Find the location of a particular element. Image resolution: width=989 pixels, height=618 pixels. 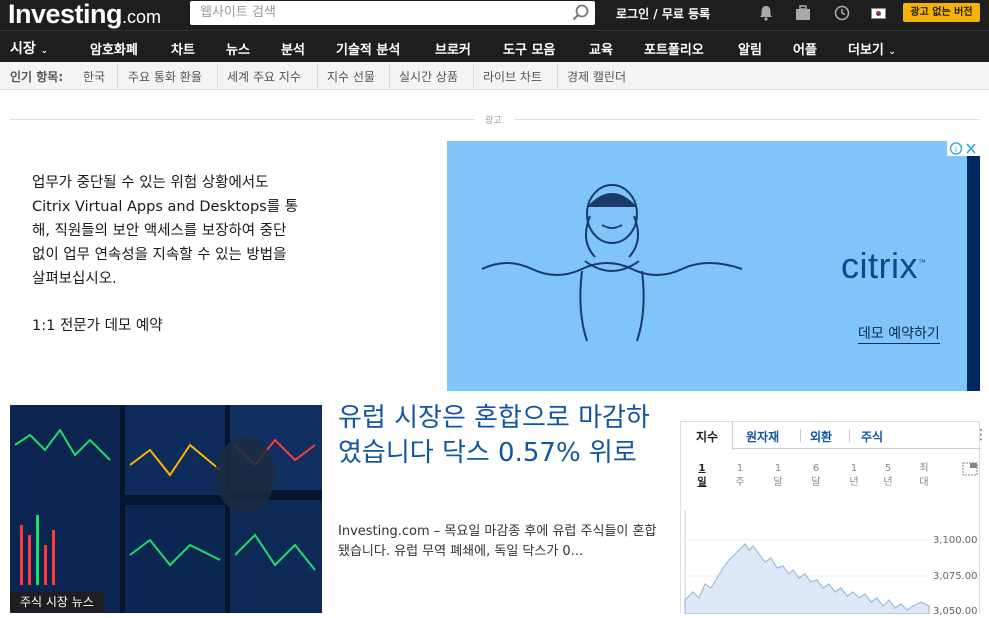

y-tick-label: 3,050.00 is located at coordinates (955, 611).